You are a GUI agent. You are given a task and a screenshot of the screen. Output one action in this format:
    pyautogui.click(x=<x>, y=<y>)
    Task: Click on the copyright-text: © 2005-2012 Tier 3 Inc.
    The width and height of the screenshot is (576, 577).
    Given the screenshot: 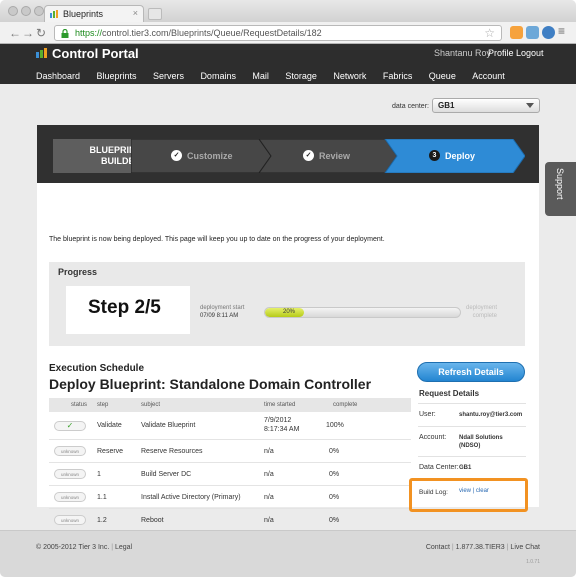 What is the action you would take?
    pyautogui.click(x=73, y=547)
    